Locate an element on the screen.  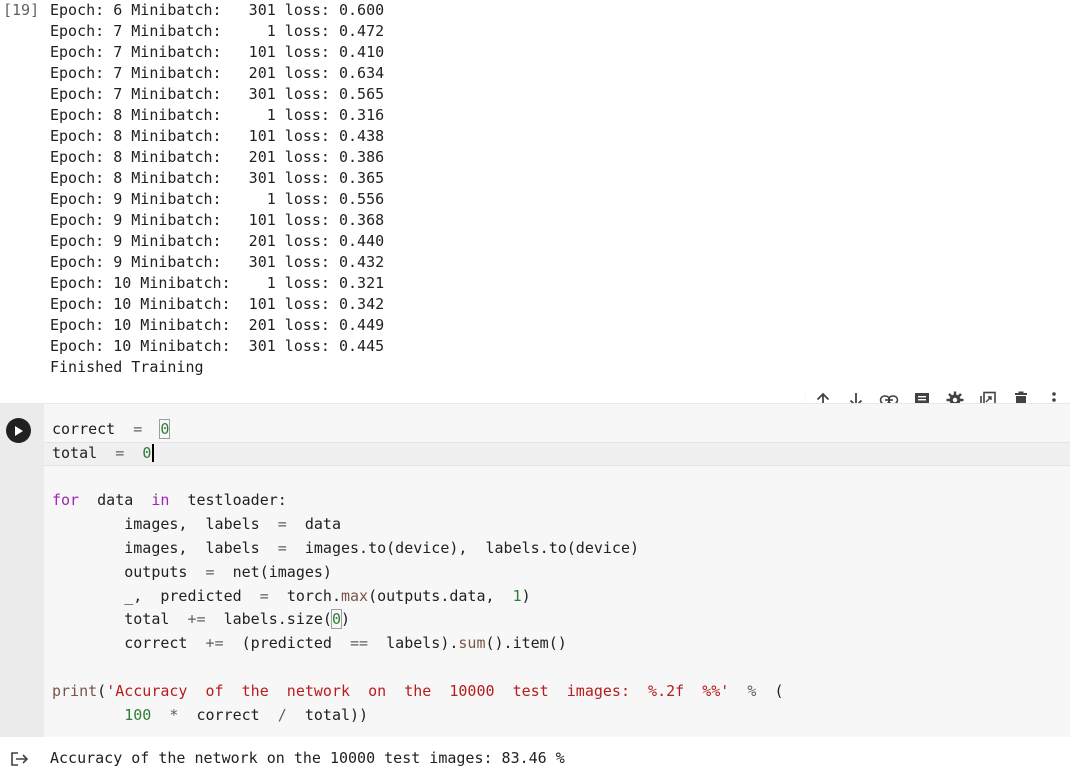
log-line: Epoch: 10 Minibatch: 301 loss: 0.445 is located at coordinates (217, 346).